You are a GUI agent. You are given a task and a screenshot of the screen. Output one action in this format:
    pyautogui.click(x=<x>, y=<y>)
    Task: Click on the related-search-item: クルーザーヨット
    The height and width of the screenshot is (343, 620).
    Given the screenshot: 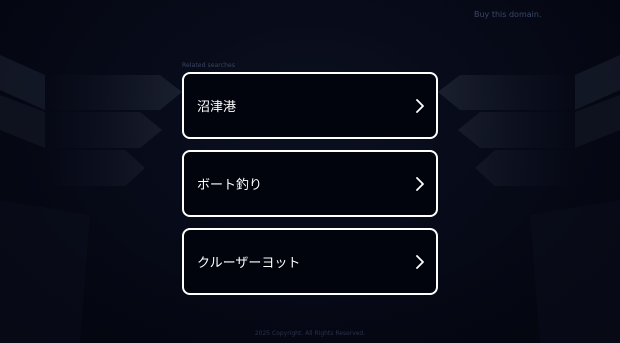 What is the action you would take?
    pyautogui.click(x=310, y=261)
    